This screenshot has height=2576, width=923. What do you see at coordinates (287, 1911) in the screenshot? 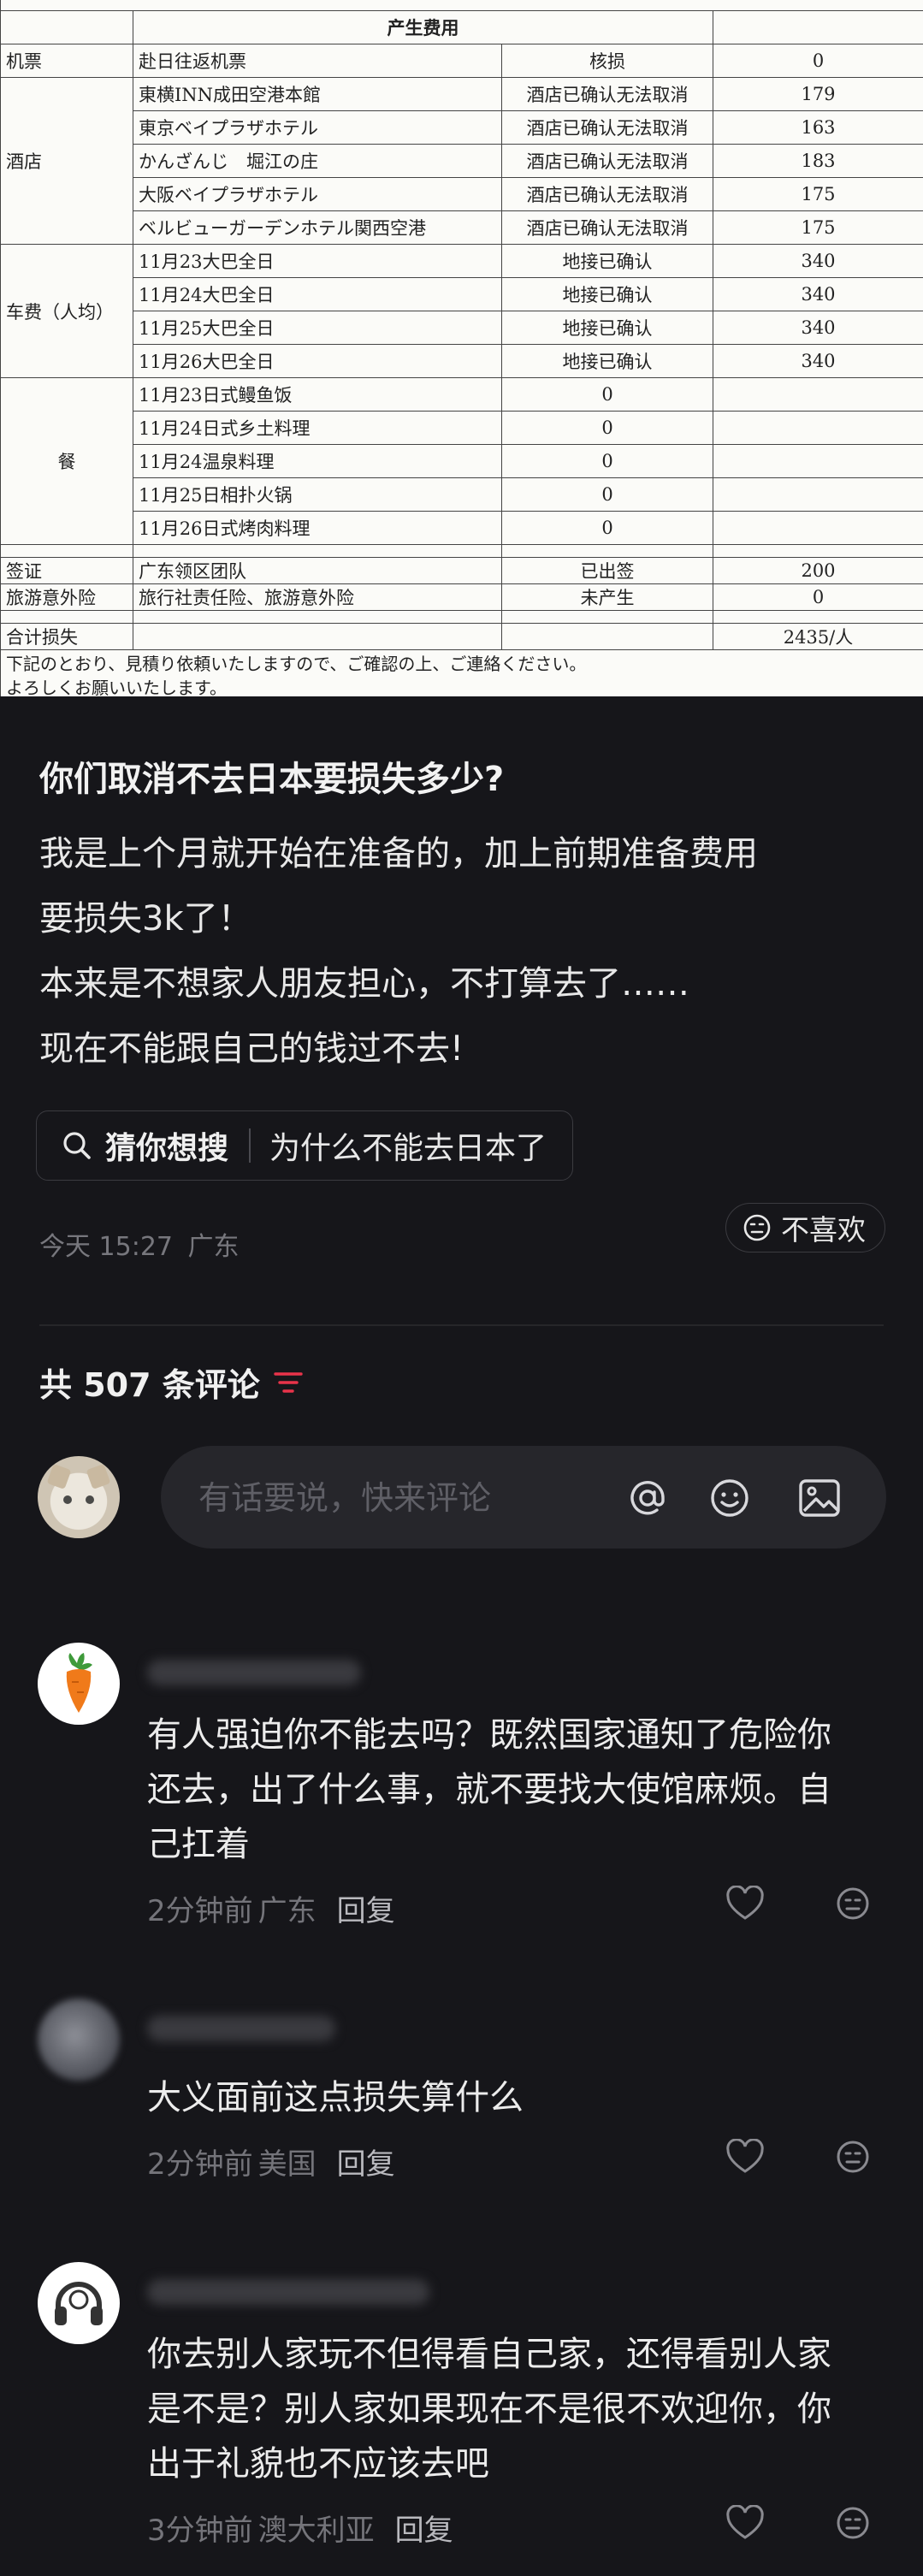
I see `comment-location: 广东` at bounding box center [287, 1911].